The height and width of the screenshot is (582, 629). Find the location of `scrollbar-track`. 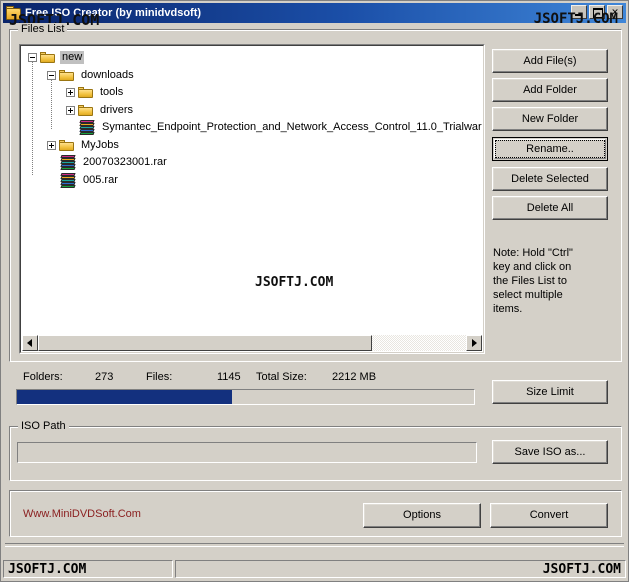

scrollbar-track is located at coordinates (252, 343).